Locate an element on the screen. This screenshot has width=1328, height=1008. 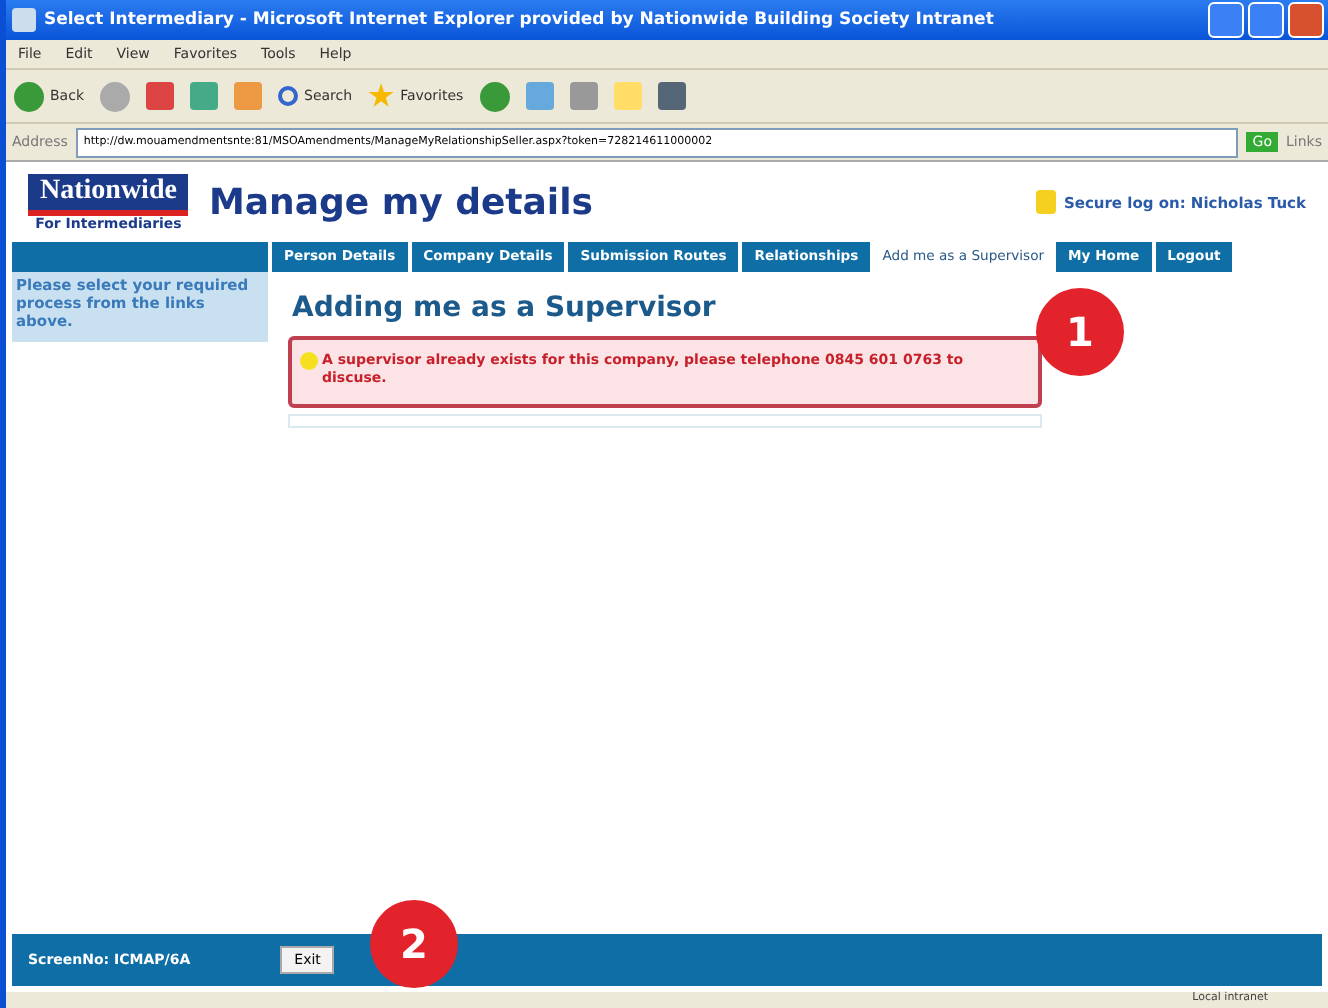
warning-icon is located at coordinates (309, 361).